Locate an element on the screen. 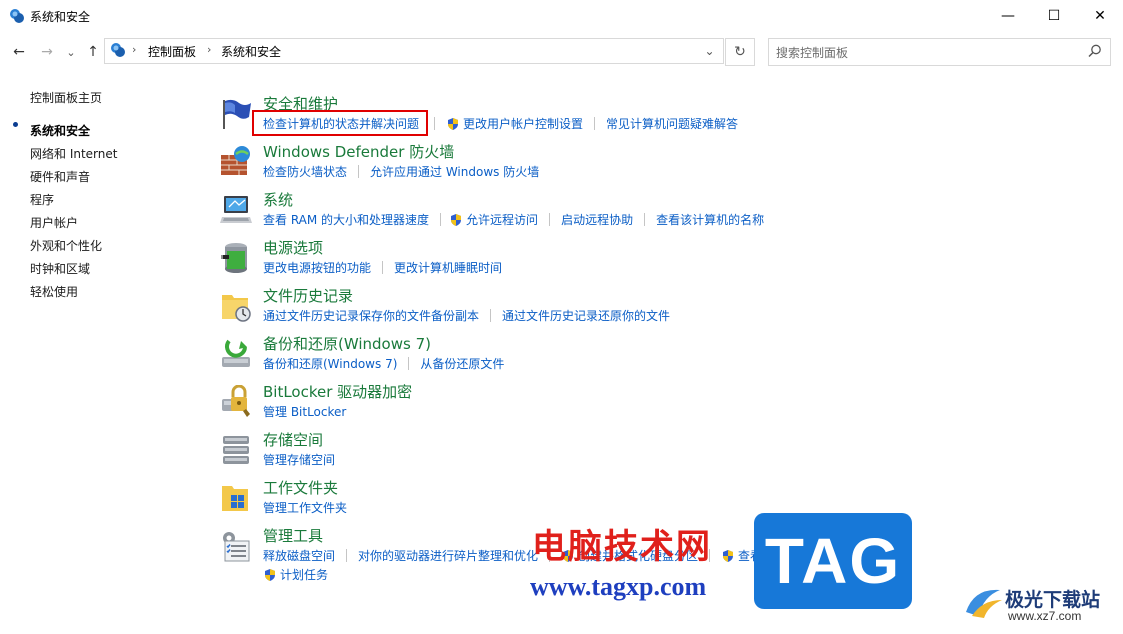 The image size is (1123, 634). left-nav-user-accounts: 用户帐户 is located at coordinates (54, 222).